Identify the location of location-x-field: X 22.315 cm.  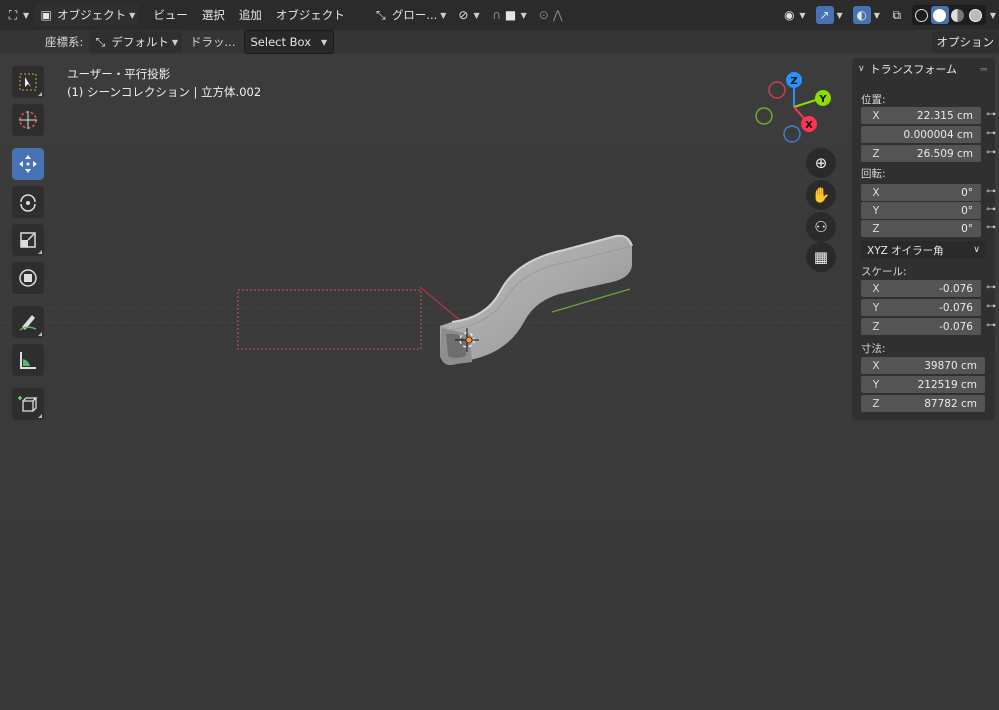
(921, 115).